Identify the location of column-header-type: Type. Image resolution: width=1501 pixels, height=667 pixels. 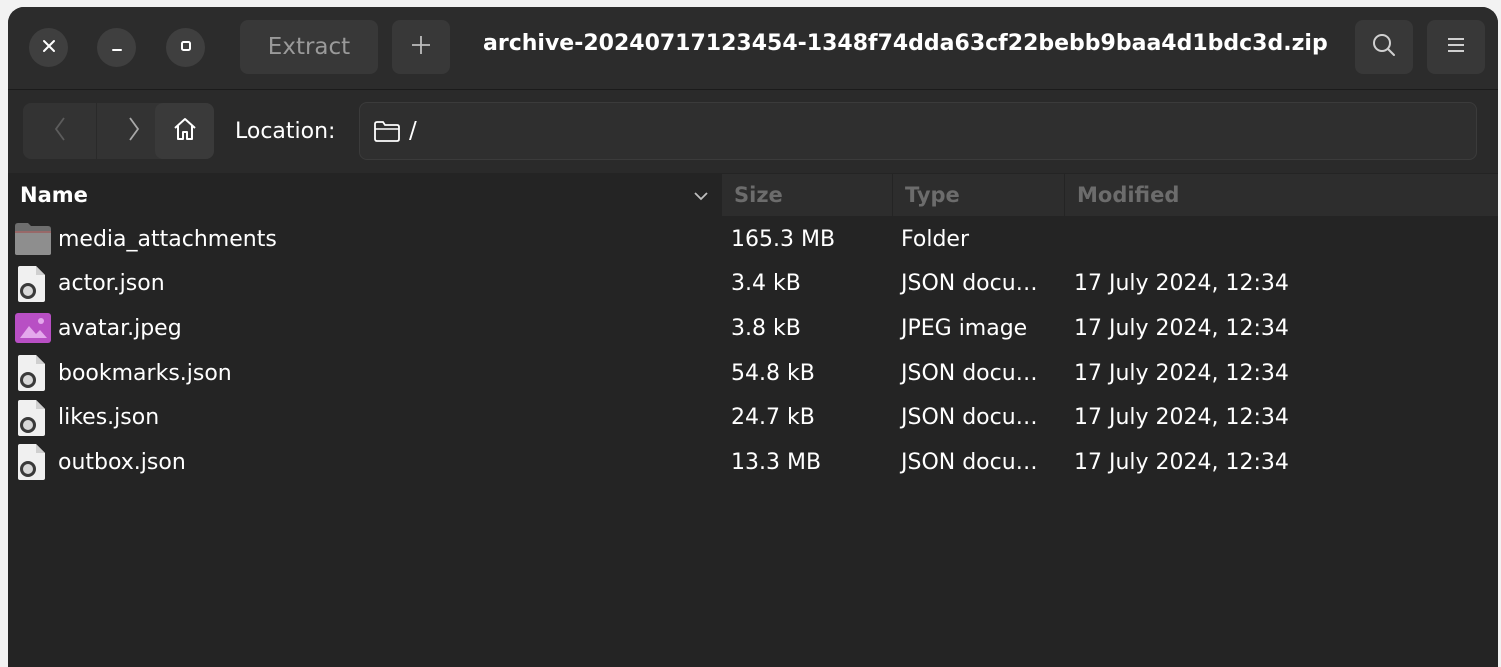
(978, 195).